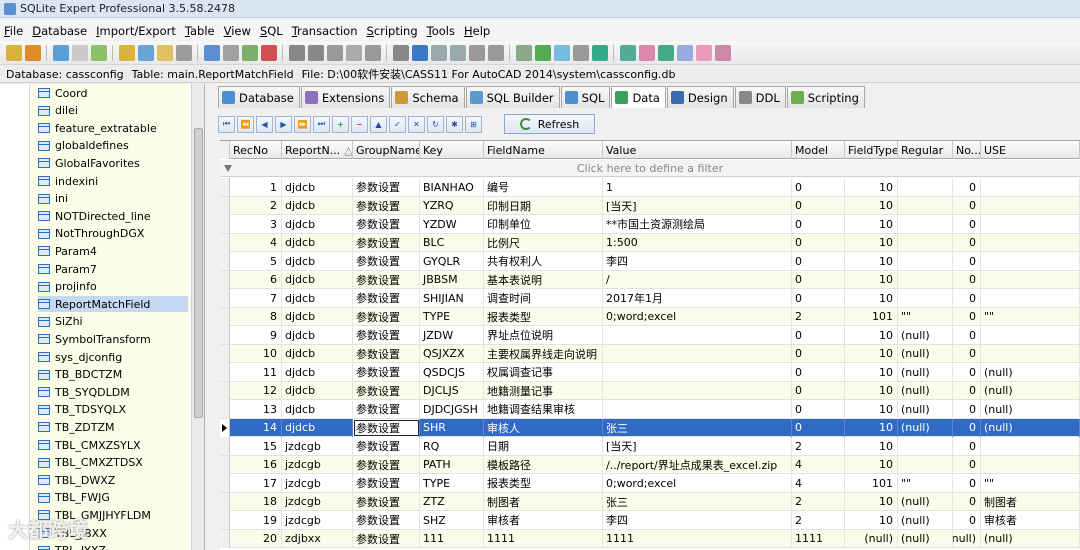 The height and width of the screenshot is (550, 1080). What do you see at coordinates (256, 316) in the screenshot?
I see `cell-recno: 8` at bounding box center [256, 316].